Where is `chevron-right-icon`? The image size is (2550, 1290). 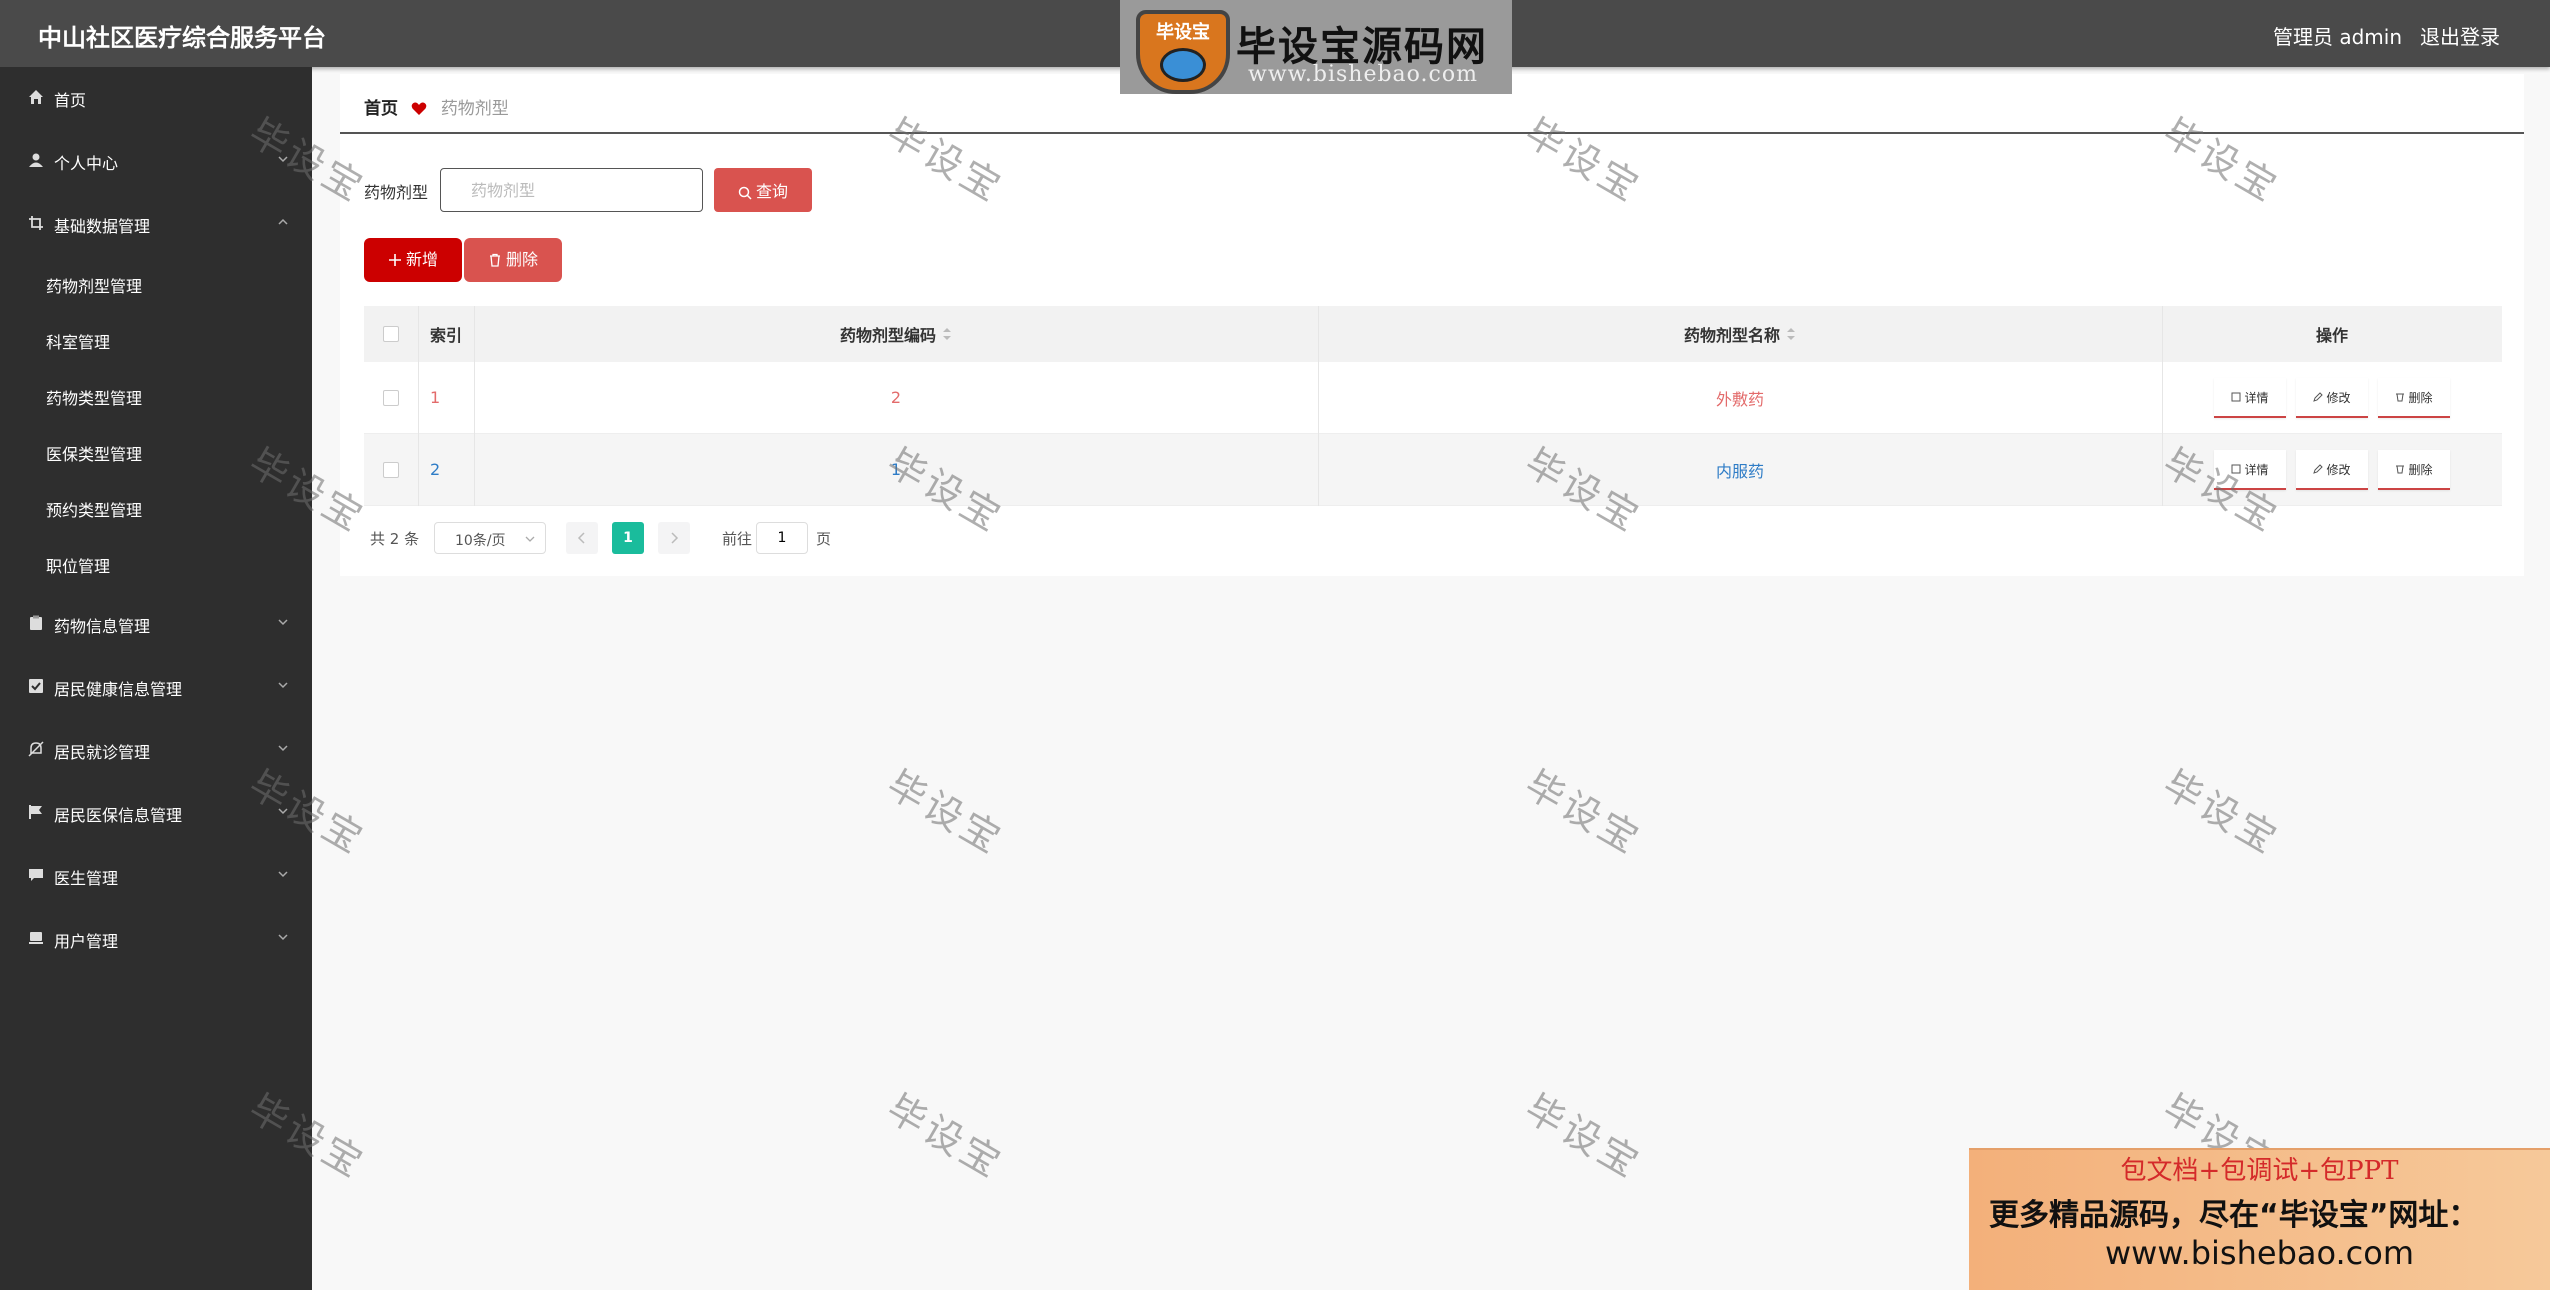 chevron-right-icon is located at coordinates (675, 538).